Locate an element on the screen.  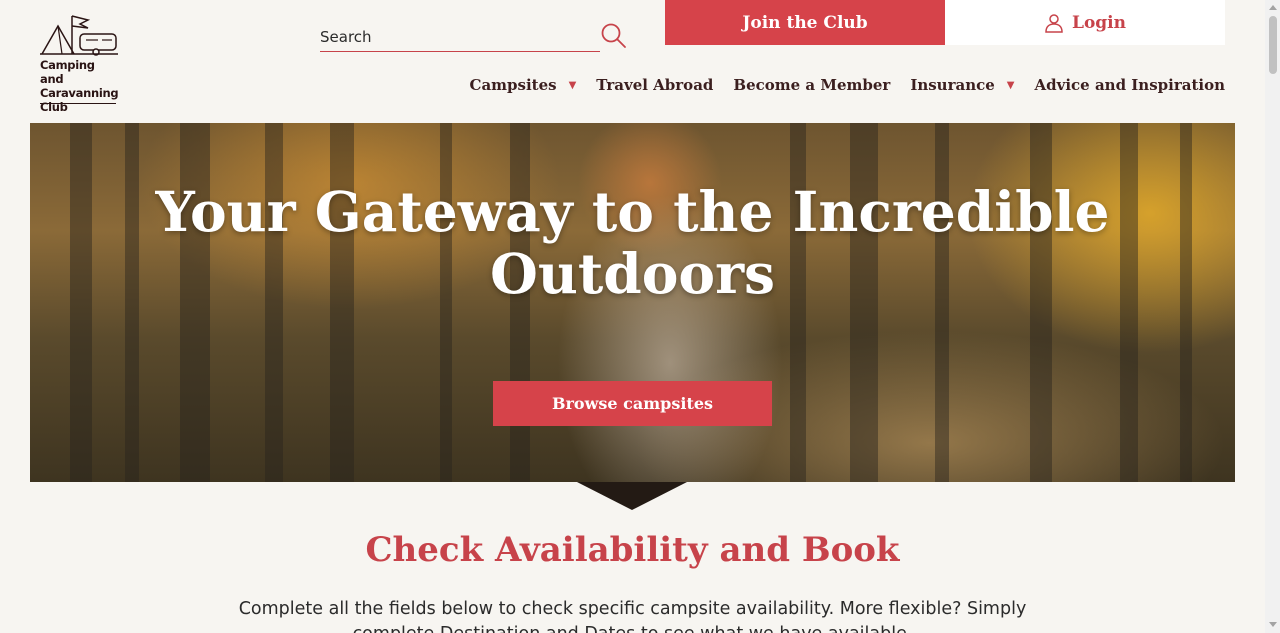
availability-title: Check Availability and Book is located at coordinates (632, 550).